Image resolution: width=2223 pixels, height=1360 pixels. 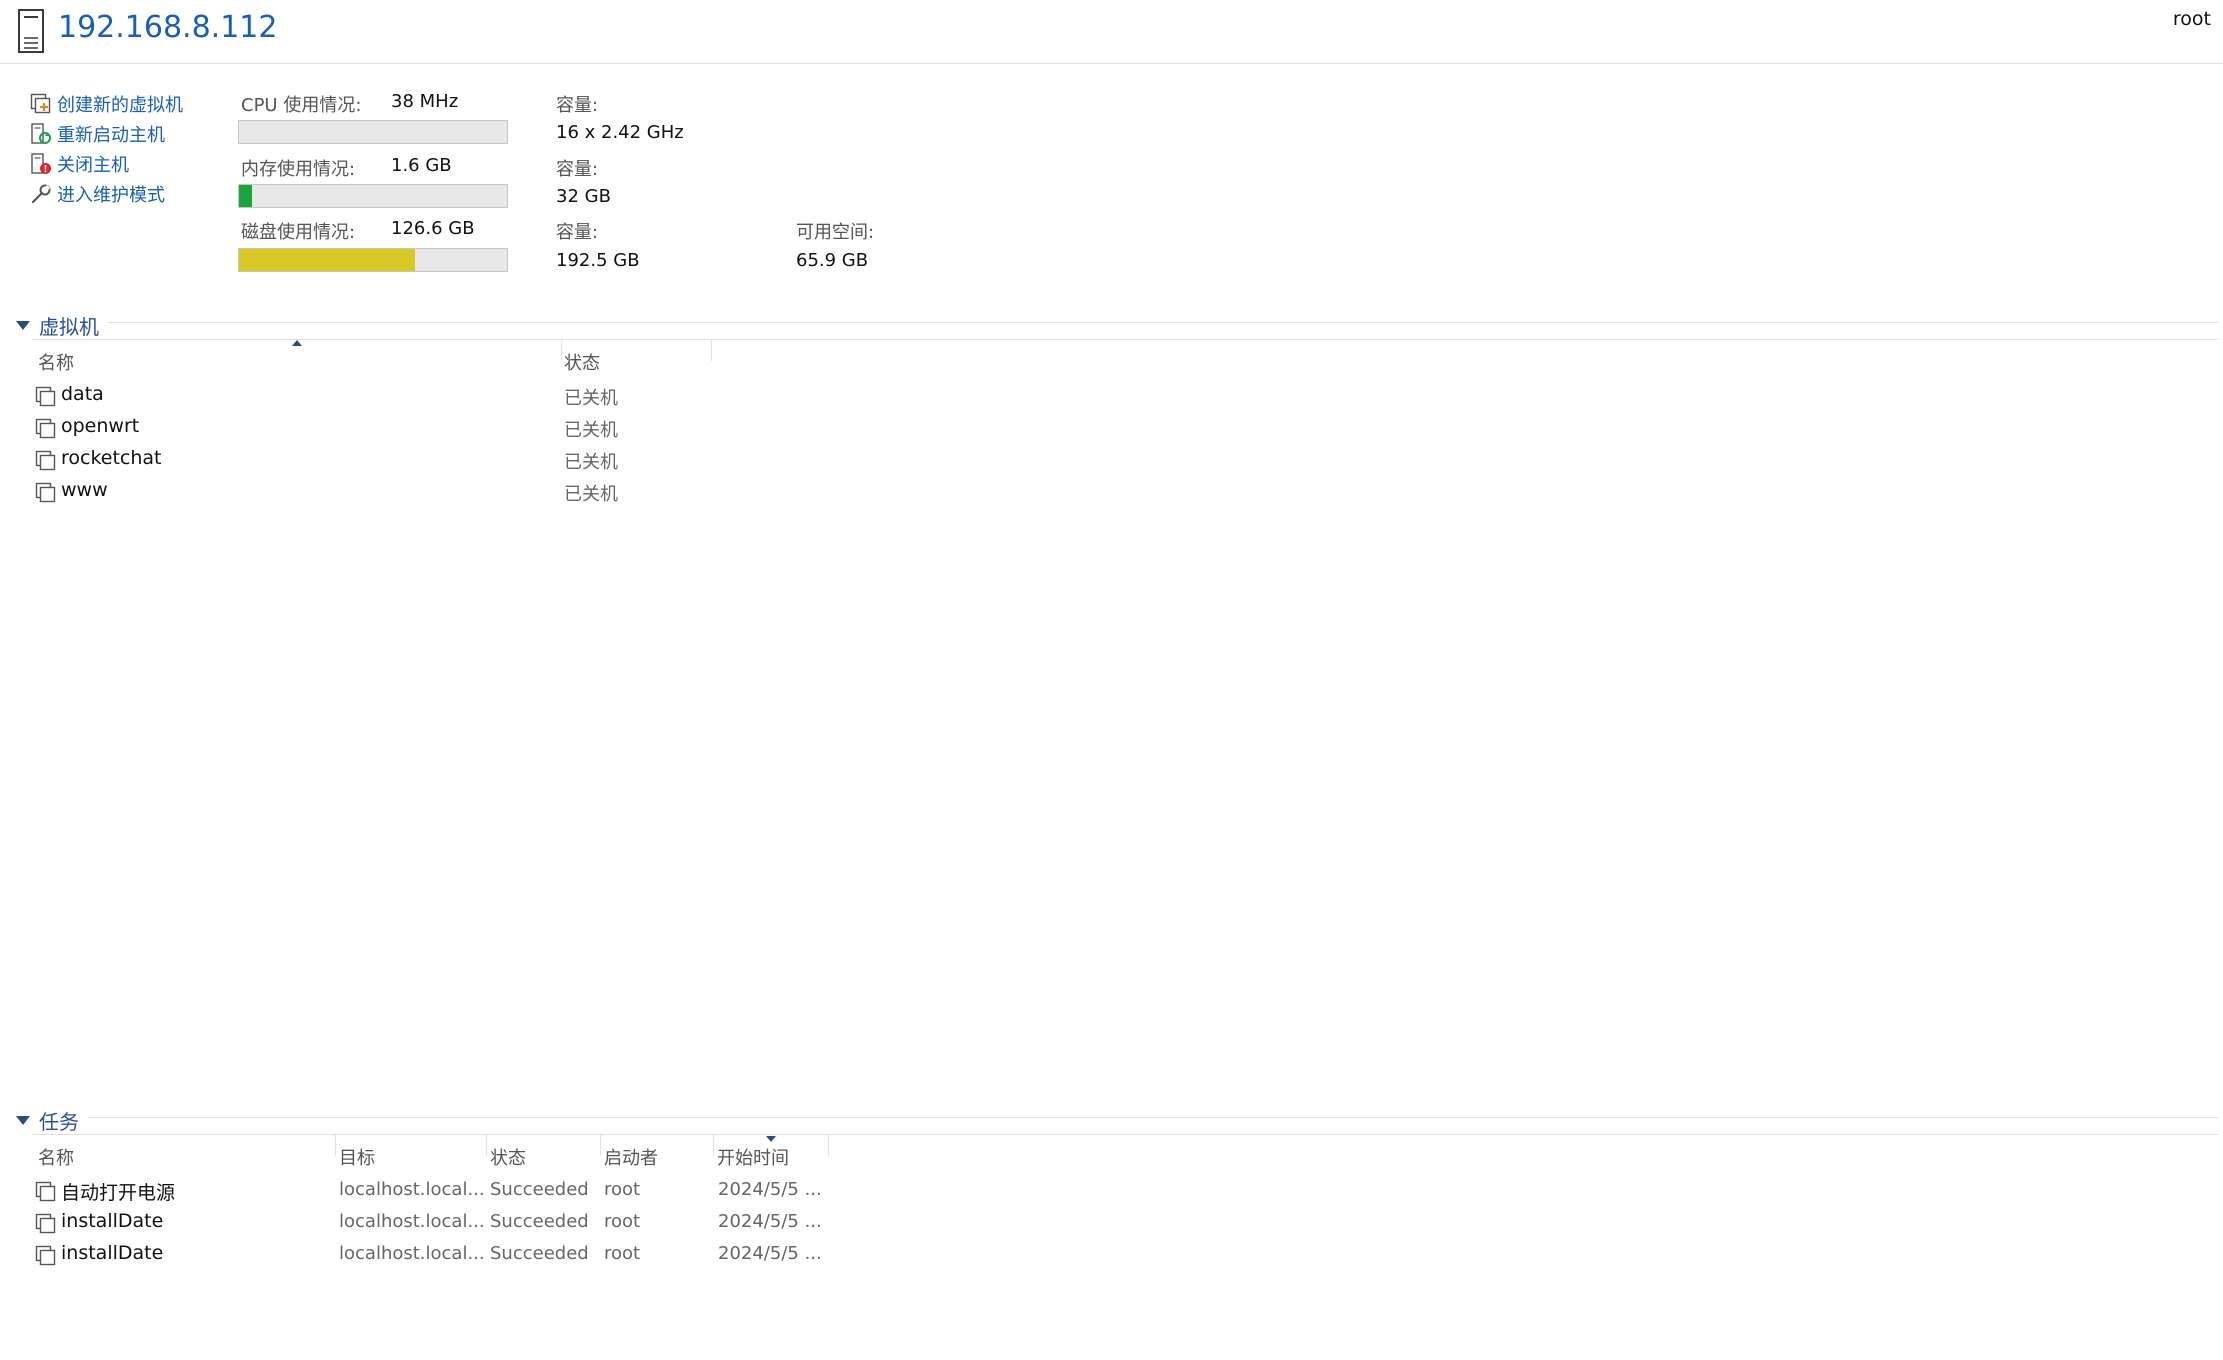 What do you see at coordinates (373, 196) in the screenshot?
I see `memory-usage-bar` at bounding box center [373, 196].